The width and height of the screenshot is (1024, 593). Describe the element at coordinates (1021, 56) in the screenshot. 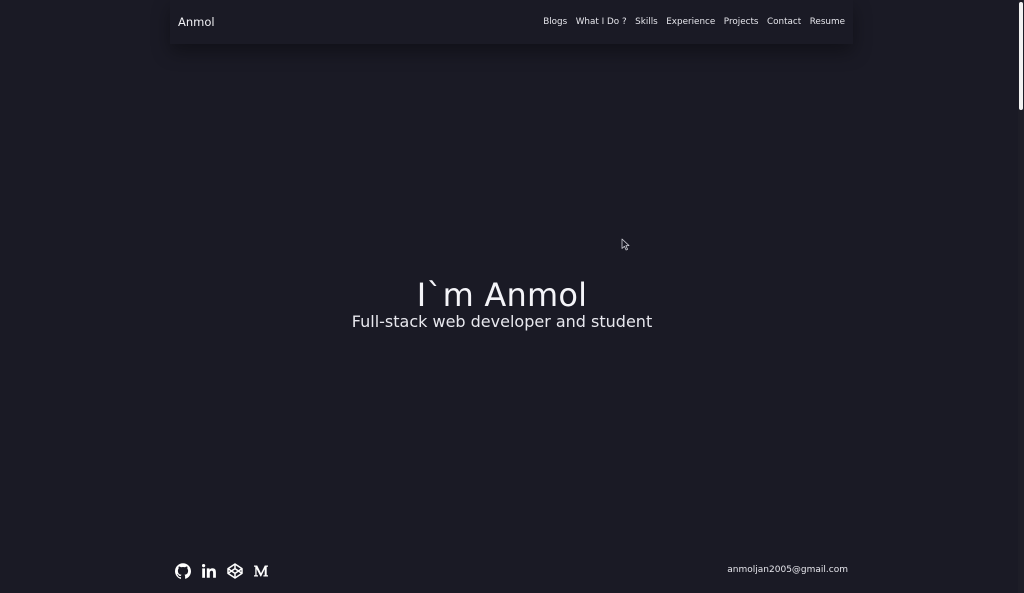

I see `scrollbar-thumb` at that location.